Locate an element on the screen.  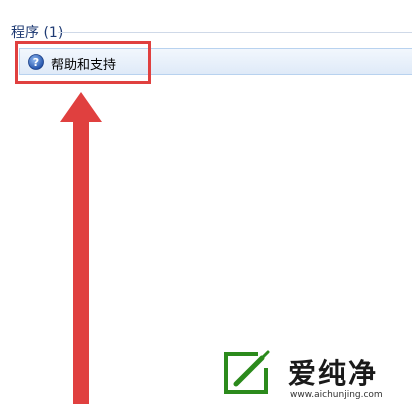
watermark: 爱纯净 www.aichunjing.com is located at coordinates (315, 377).